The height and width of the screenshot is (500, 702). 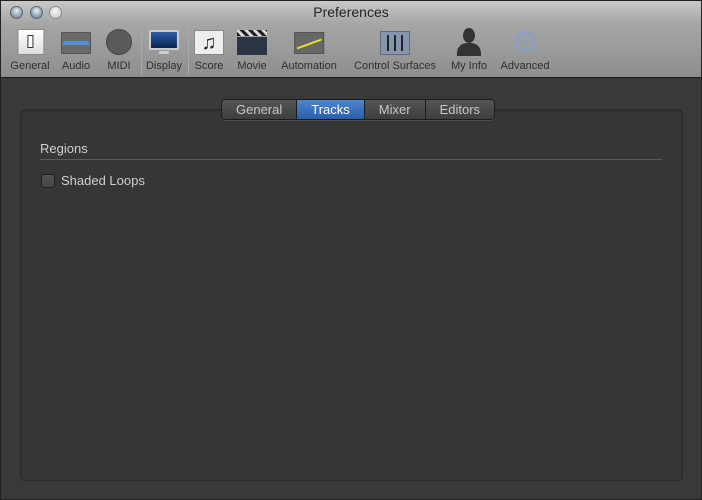 What do you see at coordinates (76, 42) in the screenshot?
I see `waveform-icon` at bounding box center [76, 42].